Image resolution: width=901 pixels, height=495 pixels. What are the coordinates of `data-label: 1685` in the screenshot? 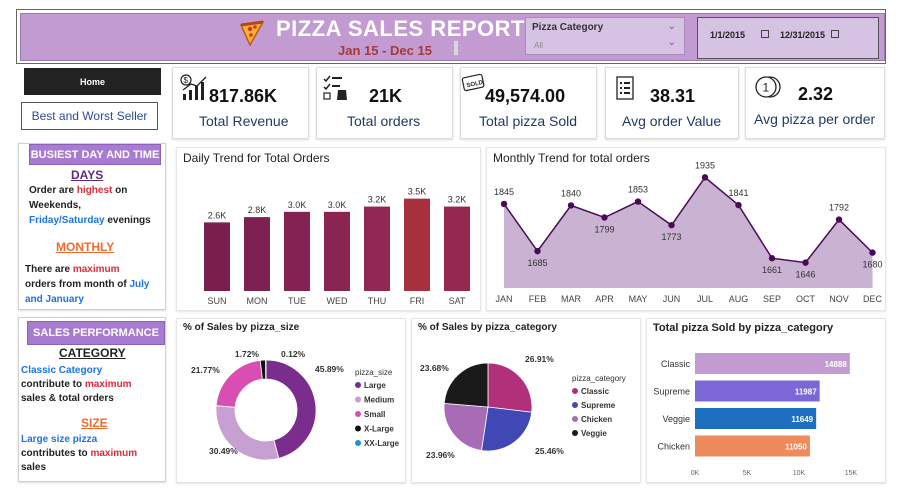 It's located at (537, 263).